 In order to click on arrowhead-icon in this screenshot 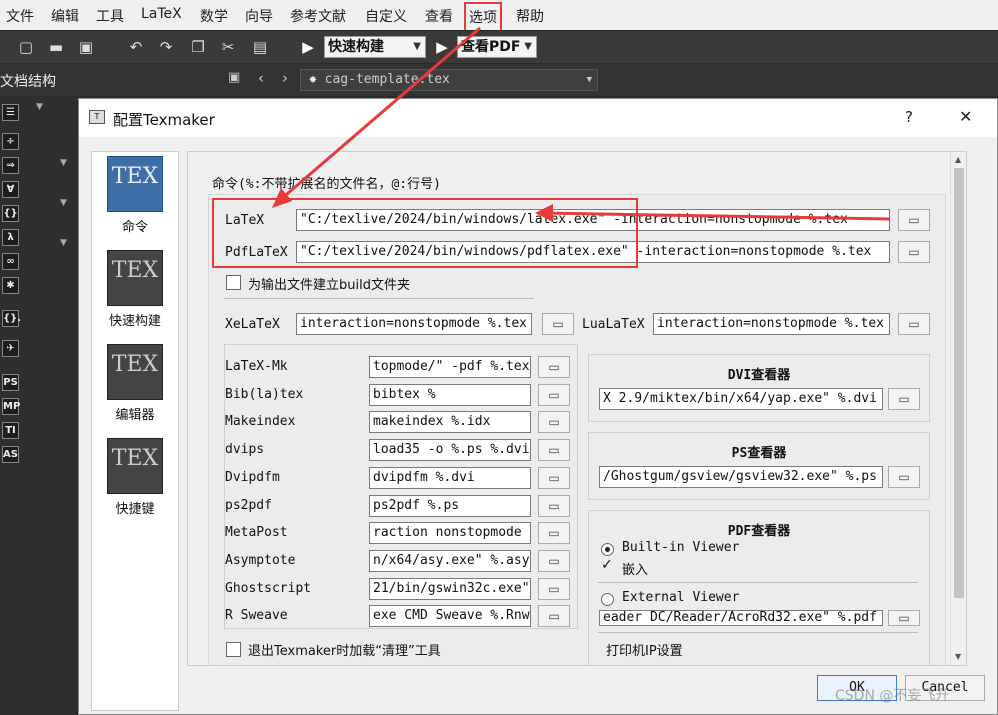, I will do `click(544, 213)`.